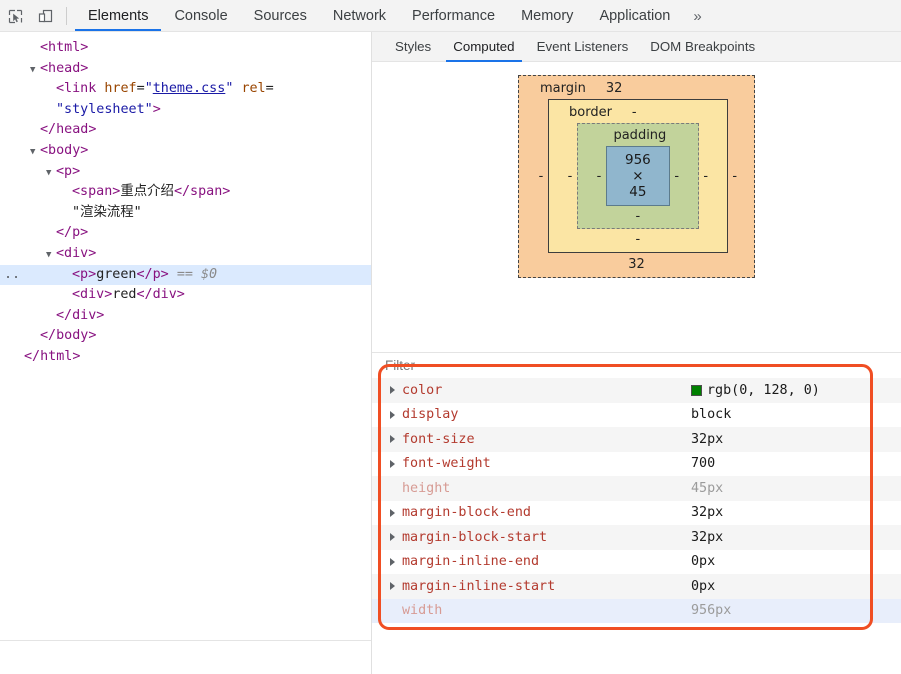  What do you see at coordinates (430, 415) in the screenshot?
I see `property-name: display` at bounding box center [430, 415].